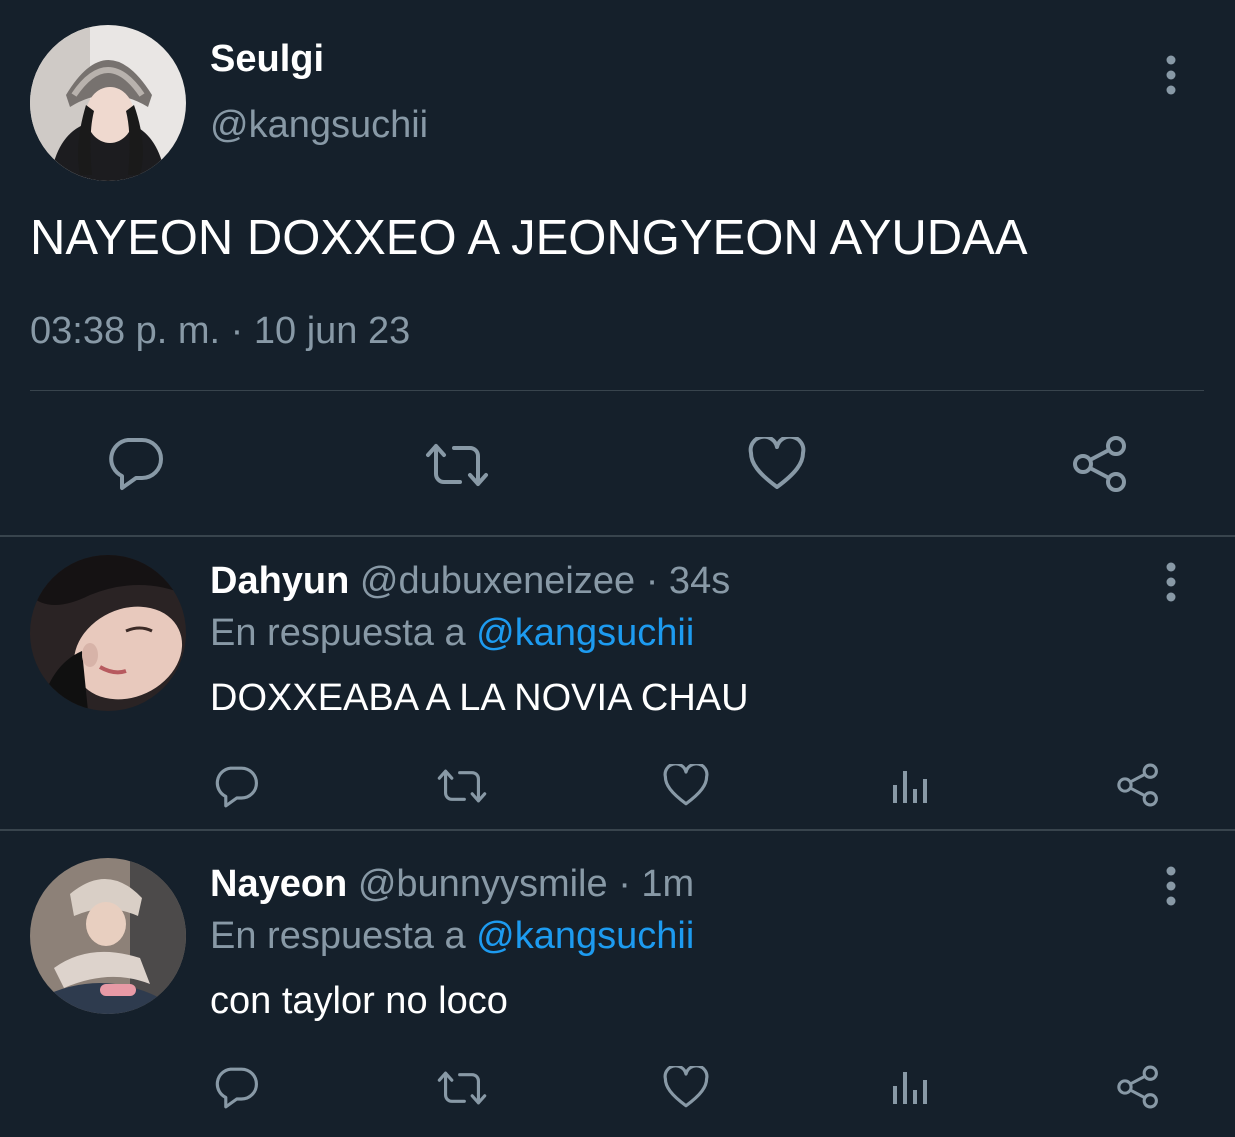  What do you see at coordinates (278, 884) in the screenshot?
I see `reply-author-name: Nayeon` at bounding box center [278, 884].